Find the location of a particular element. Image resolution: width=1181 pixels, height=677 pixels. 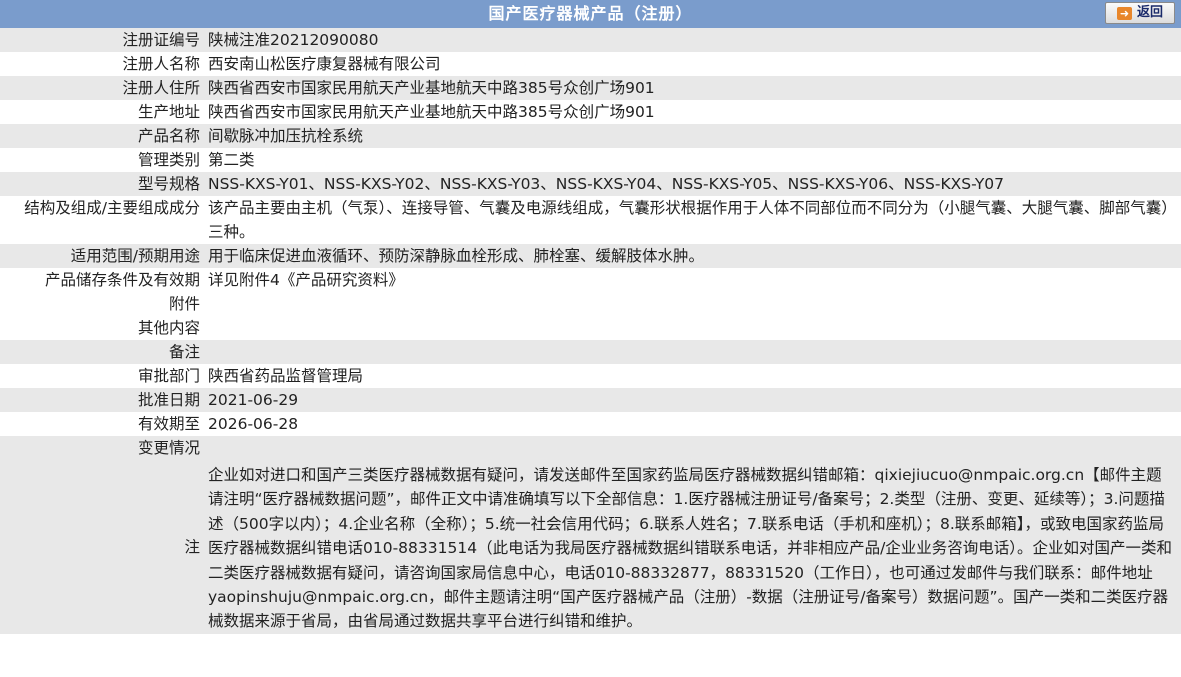

row-valid-until: 有效期至 2026-06-28 is located at coordinates (590, 424).